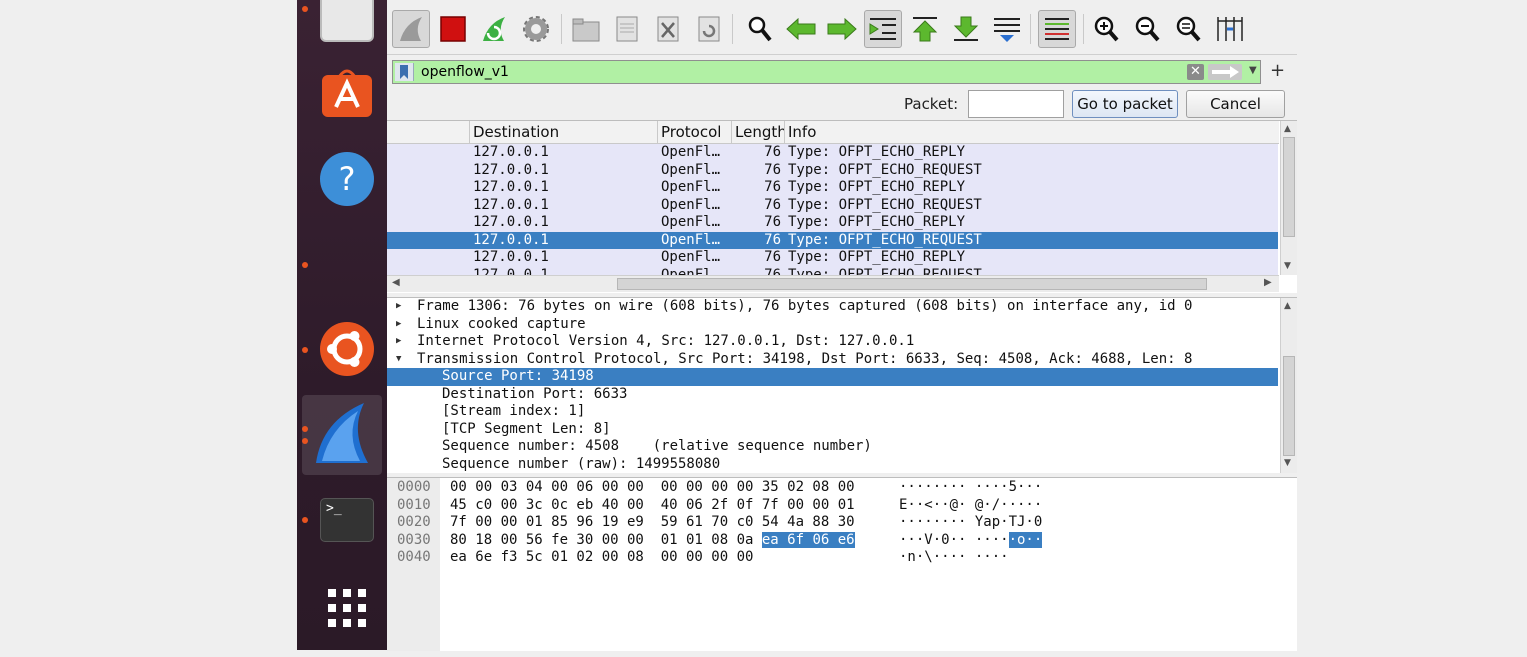 Image resolution: width=1527 pixels, height=657 pixels. What do you see at coordinates (1230, 29) in the screenshot?
I see `resize-columns-button` at bounding box center [1230, 29].